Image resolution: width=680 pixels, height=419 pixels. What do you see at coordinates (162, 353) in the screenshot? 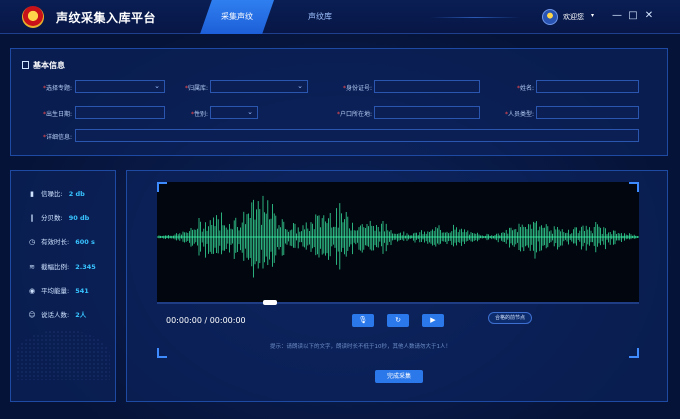
I see `frame-corner-bl` at bounding box center [162, 353].